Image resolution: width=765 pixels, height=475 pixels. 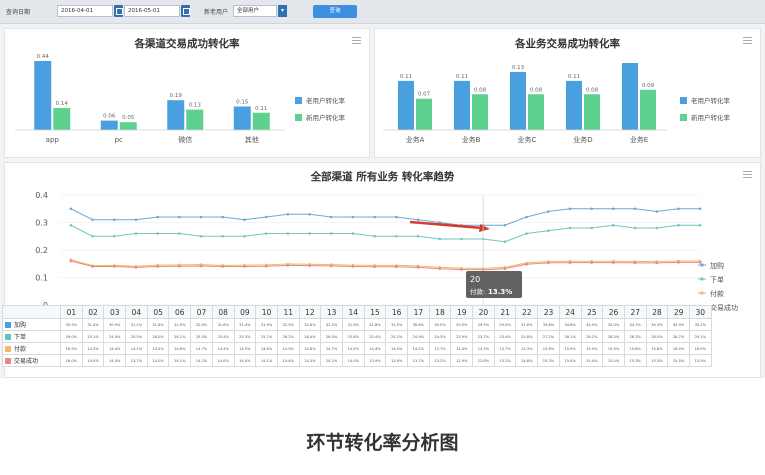 What do you see at coordinates (8, 349) in the screenshot?
I see `legend-swatch` at bounding box center [8, 349].